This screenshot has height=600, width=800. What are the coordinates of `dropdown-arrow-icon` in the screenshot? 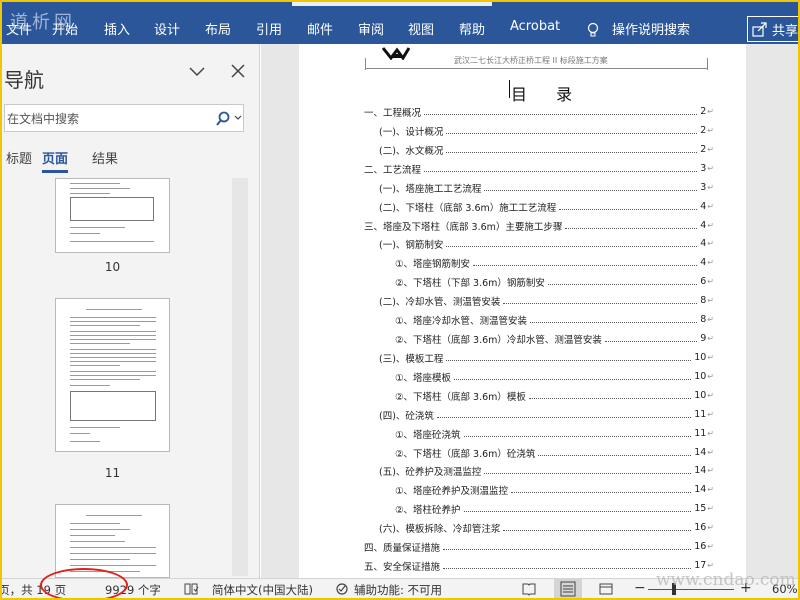 It's located at (238, 118).